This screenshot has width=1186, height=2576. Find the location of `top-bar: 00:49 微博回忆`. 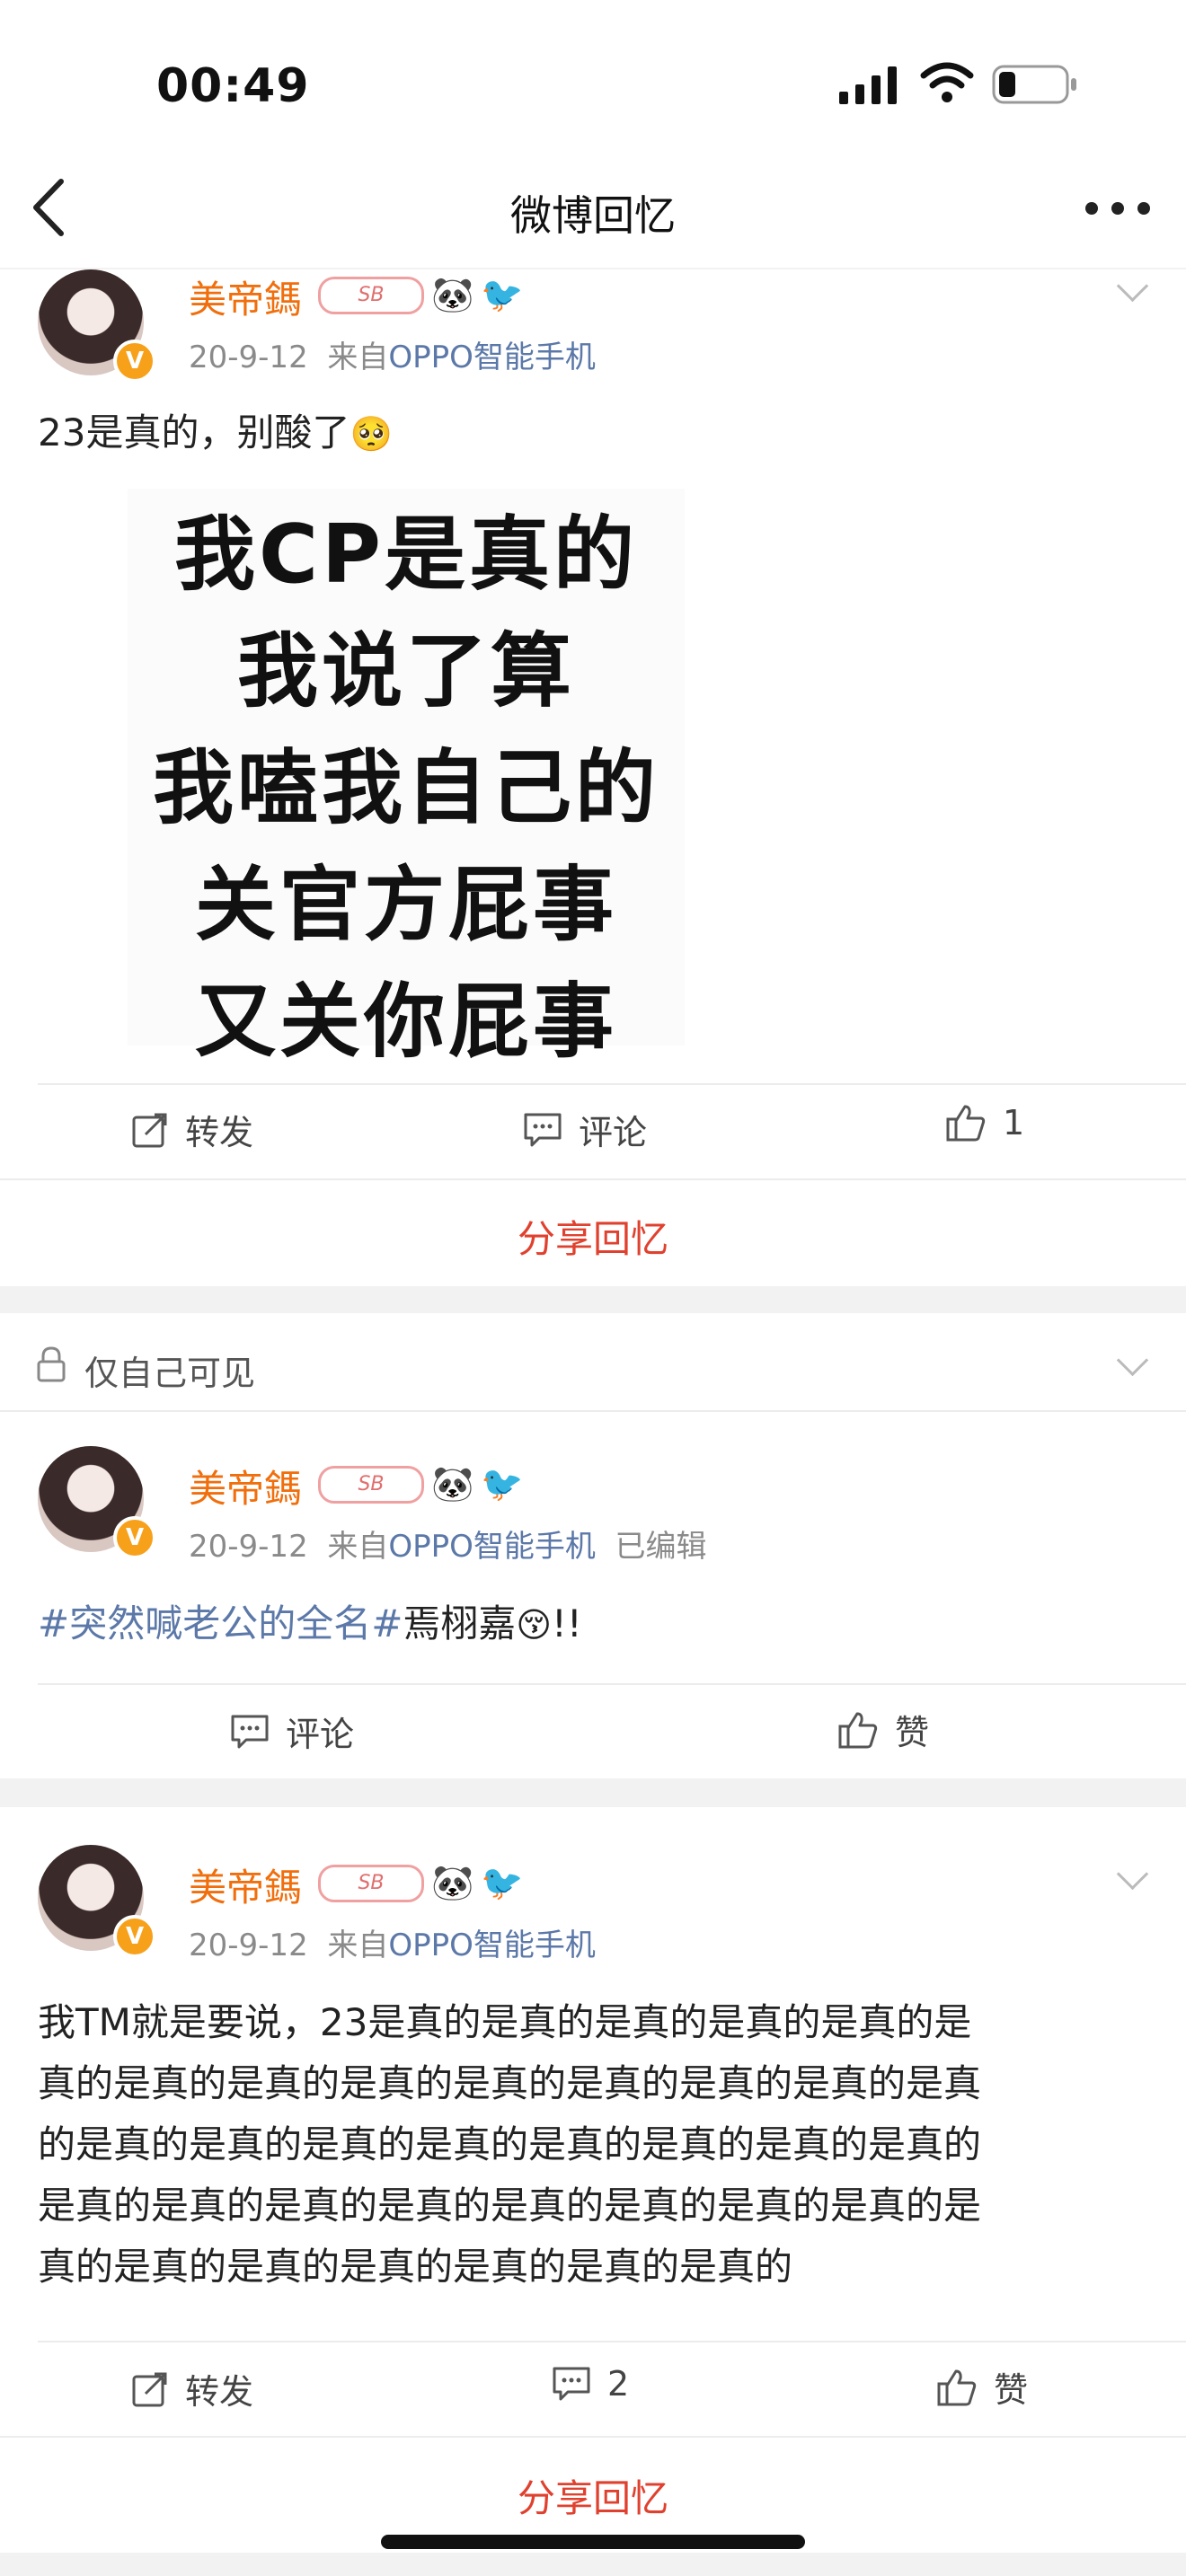

top-bar: 00:49 微博回忆 is located at coordinates (593, 134).